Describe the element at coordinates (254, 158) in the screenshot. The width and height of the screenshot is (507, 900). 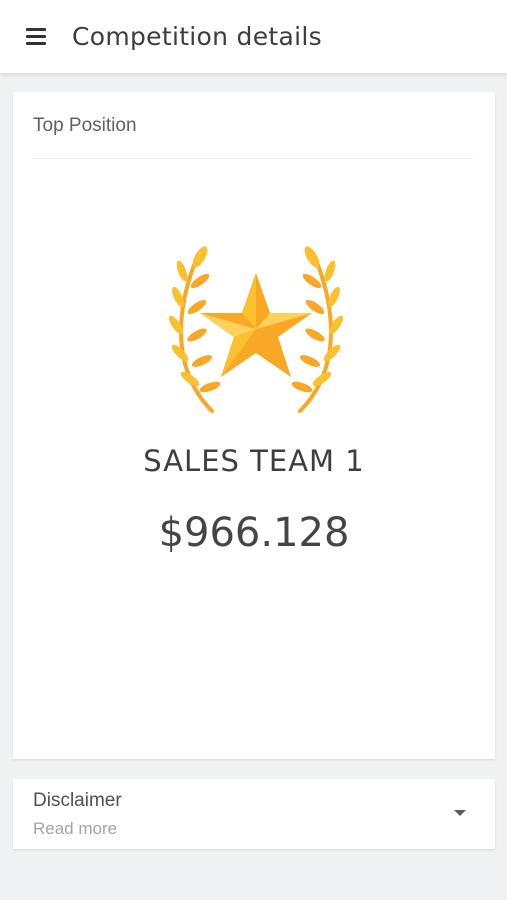
I see `divider` at that location.